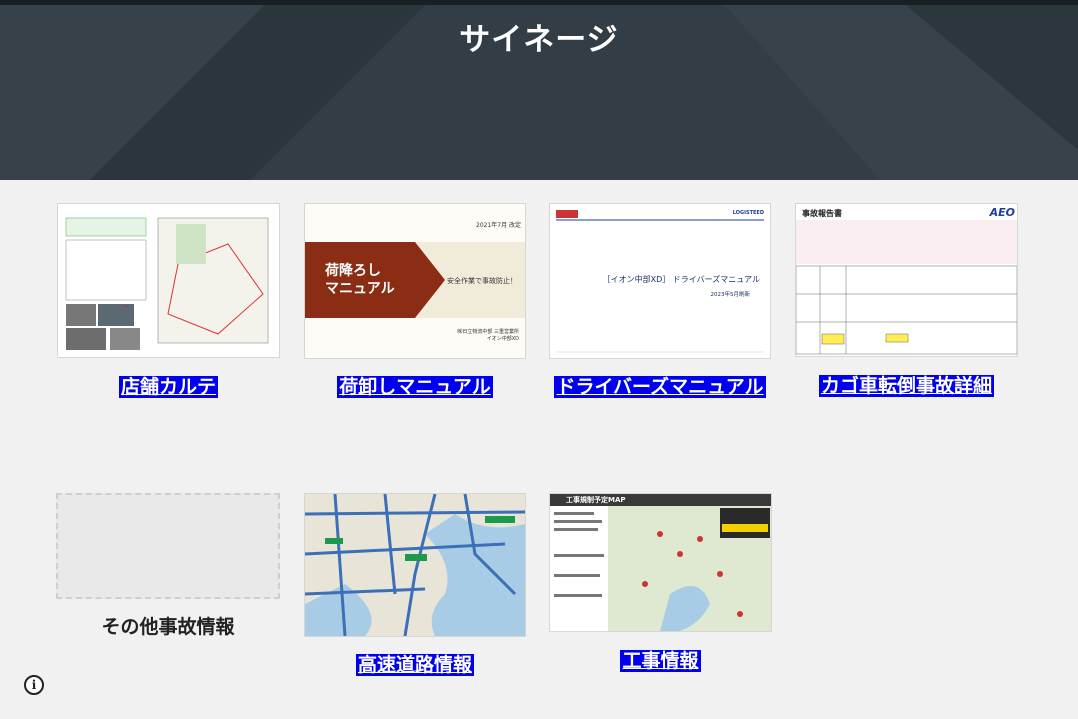 The height and width of the screenshot is (719, 1078). What do you see at coordinates (488, 332) in the screenshot?
I see `manual-org1: ㈱日立物流中部 三重営業所` at bounding box center [488, 332].